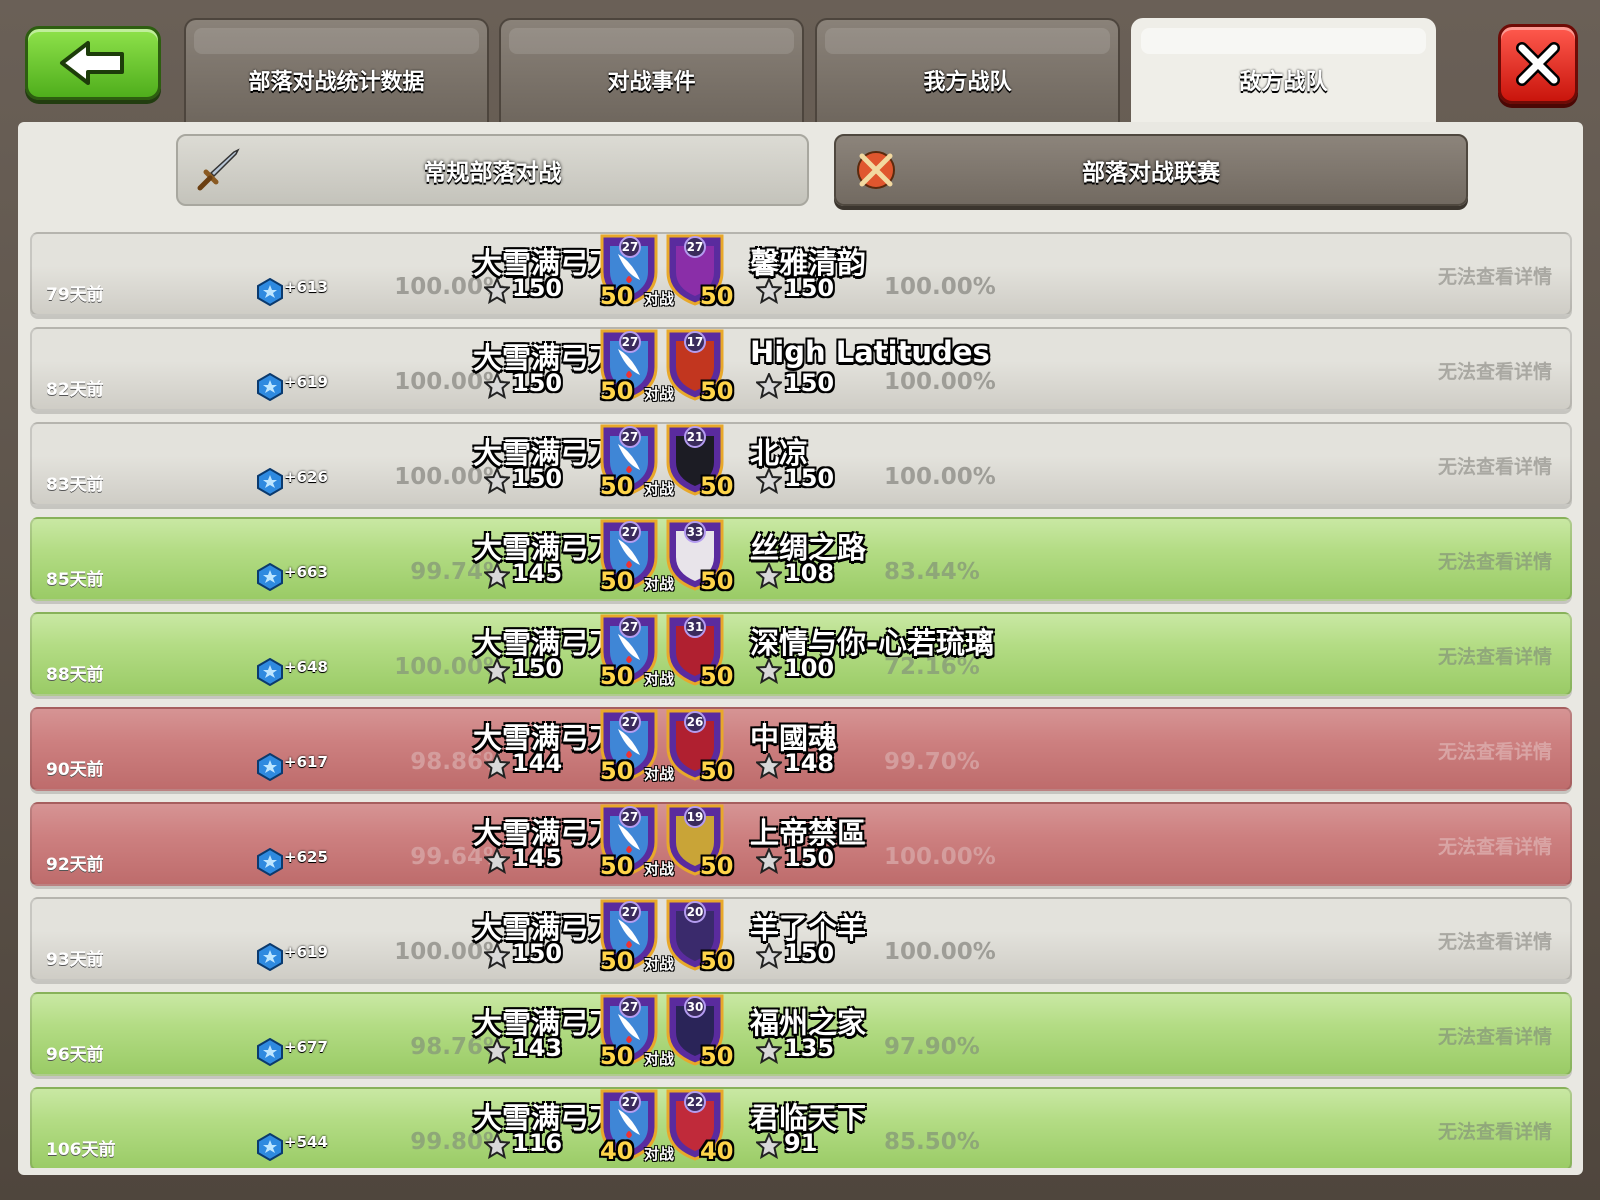 The image size is (1600, 1200). I want to click on enemy-destruction-percent: 99.70%, so click(932, 762).